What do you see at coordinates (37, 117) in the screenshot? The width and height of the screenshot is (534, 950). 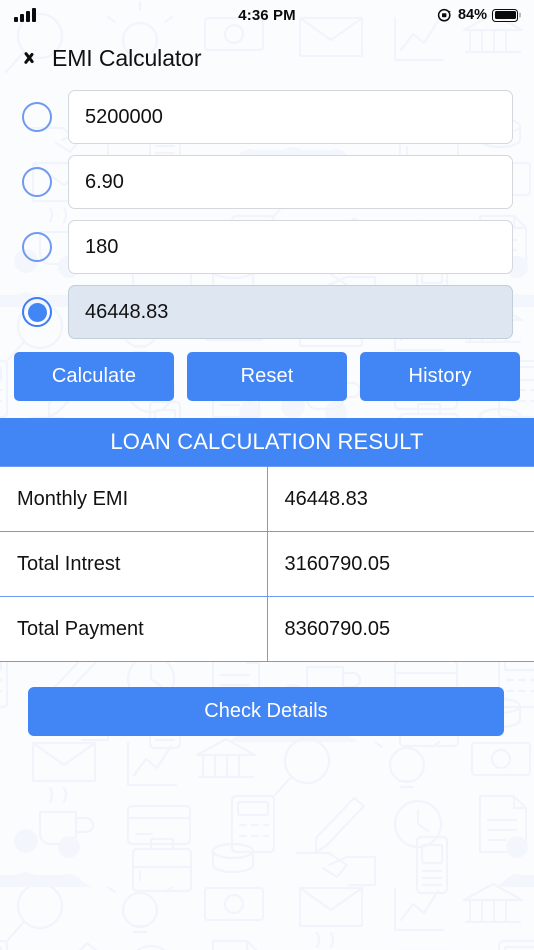 I see `radio-loan-amount` at bounding box center [37, 117].